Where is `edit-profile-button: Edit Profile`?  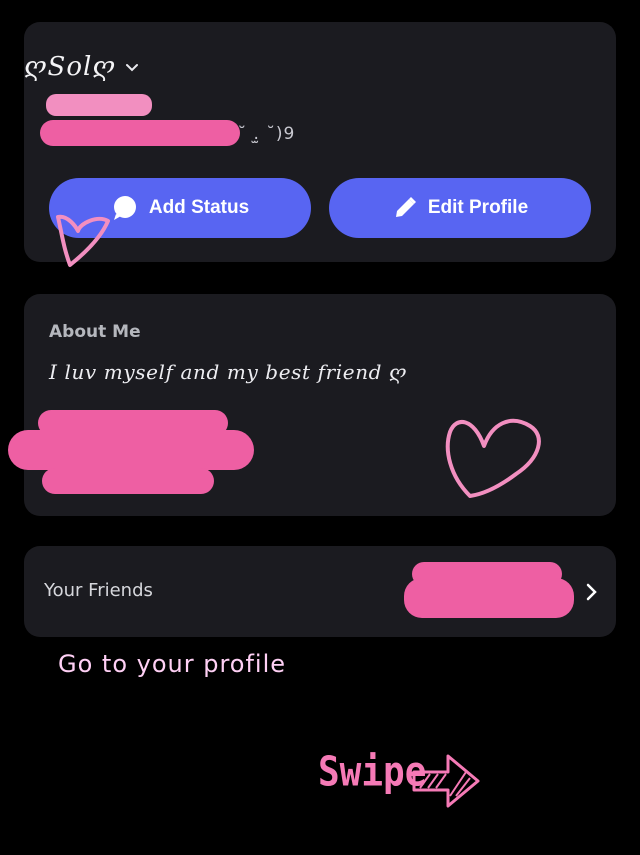
edit-profile-button: Edit Profile is located at coordinates (460, 208).